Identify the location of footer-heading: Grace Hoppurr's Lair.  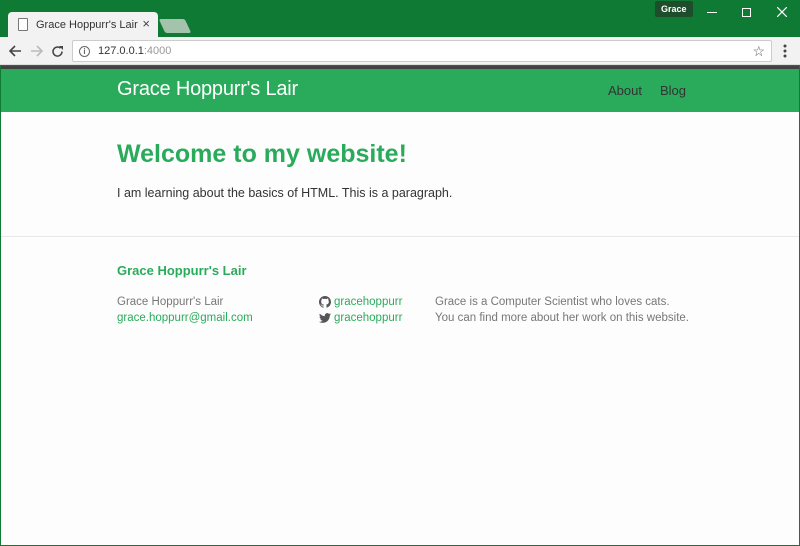
(182, 270).